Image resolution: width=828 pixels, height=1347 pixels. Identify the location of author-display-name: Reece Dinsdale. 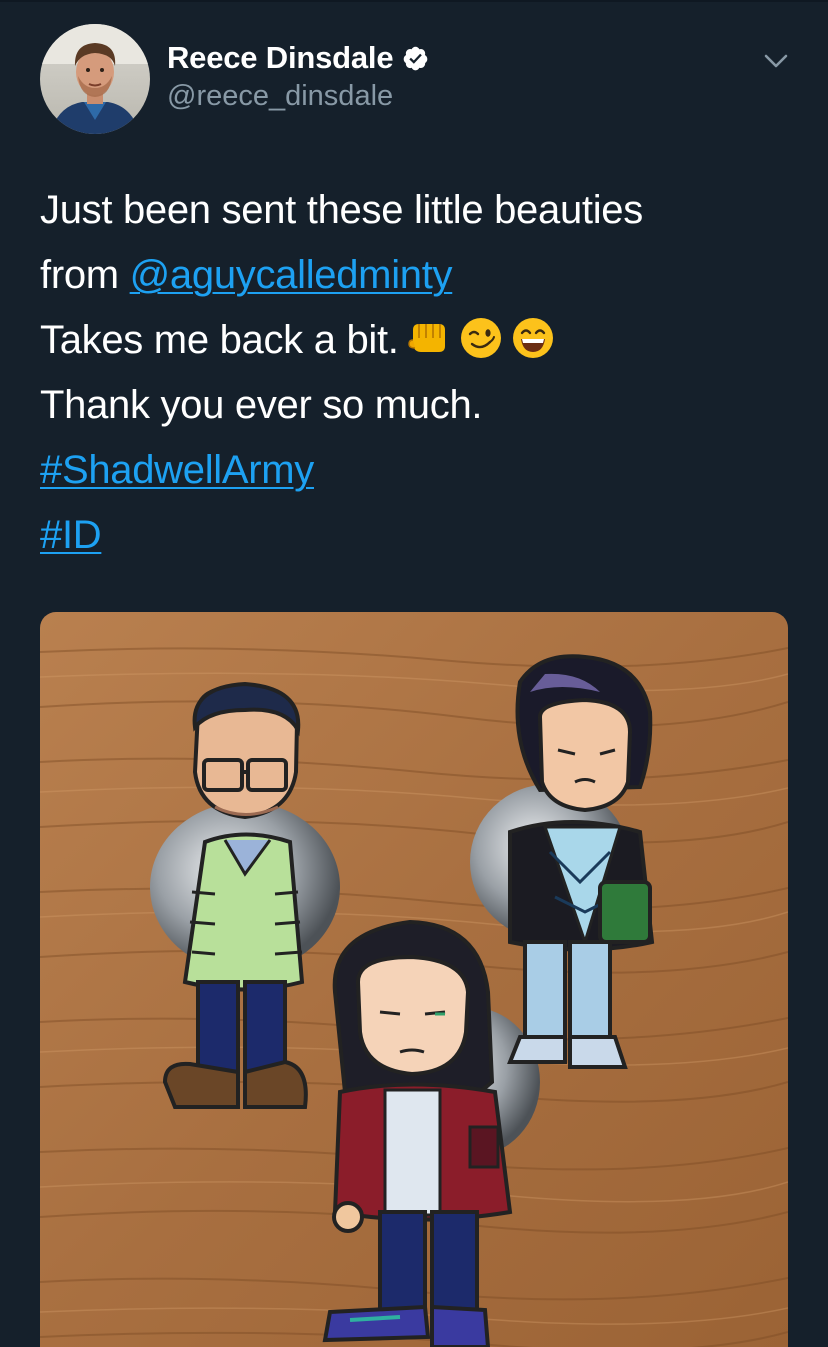
(280, 58).